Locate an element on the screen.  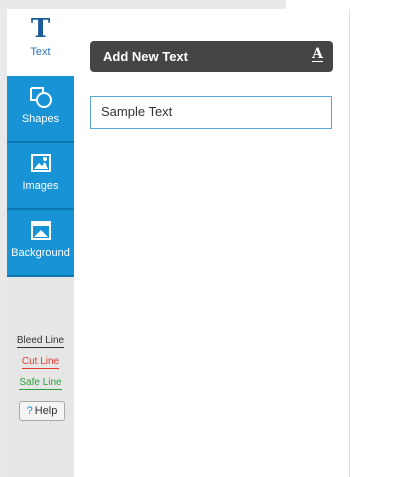
help-label: Help is located at coordinates (46, 411).